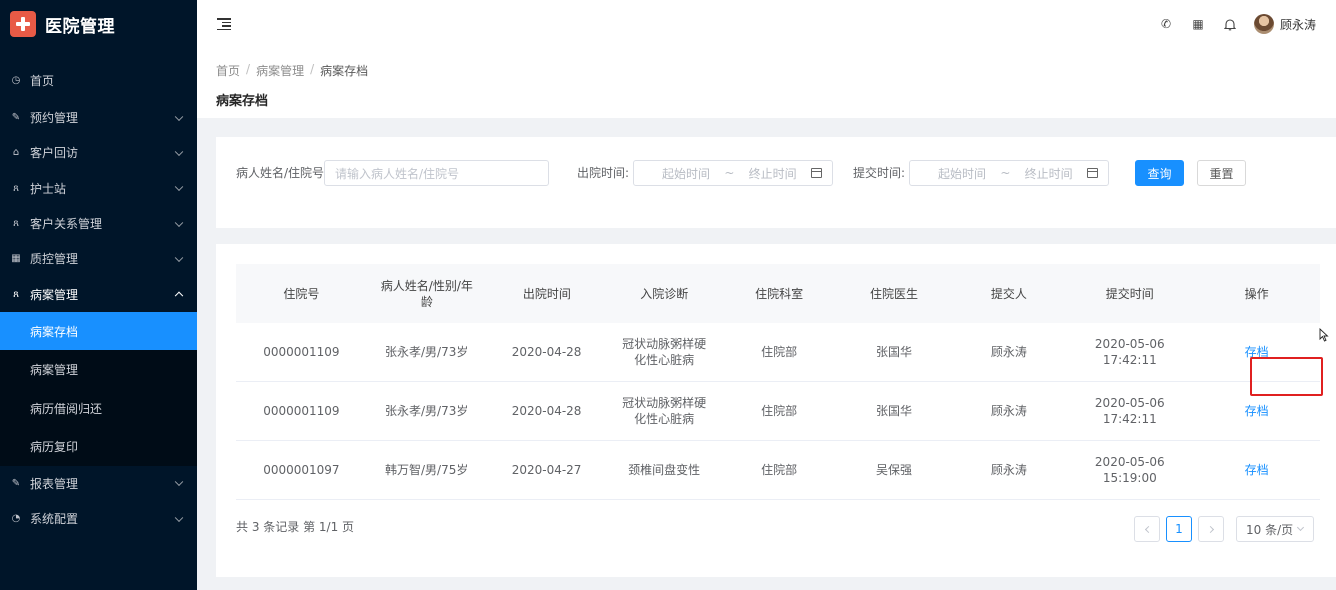  Describe the element at coordinates (98, 518) in the screenshot. I see `sidebar-item-settings: ◔ 系统配置` at that location.